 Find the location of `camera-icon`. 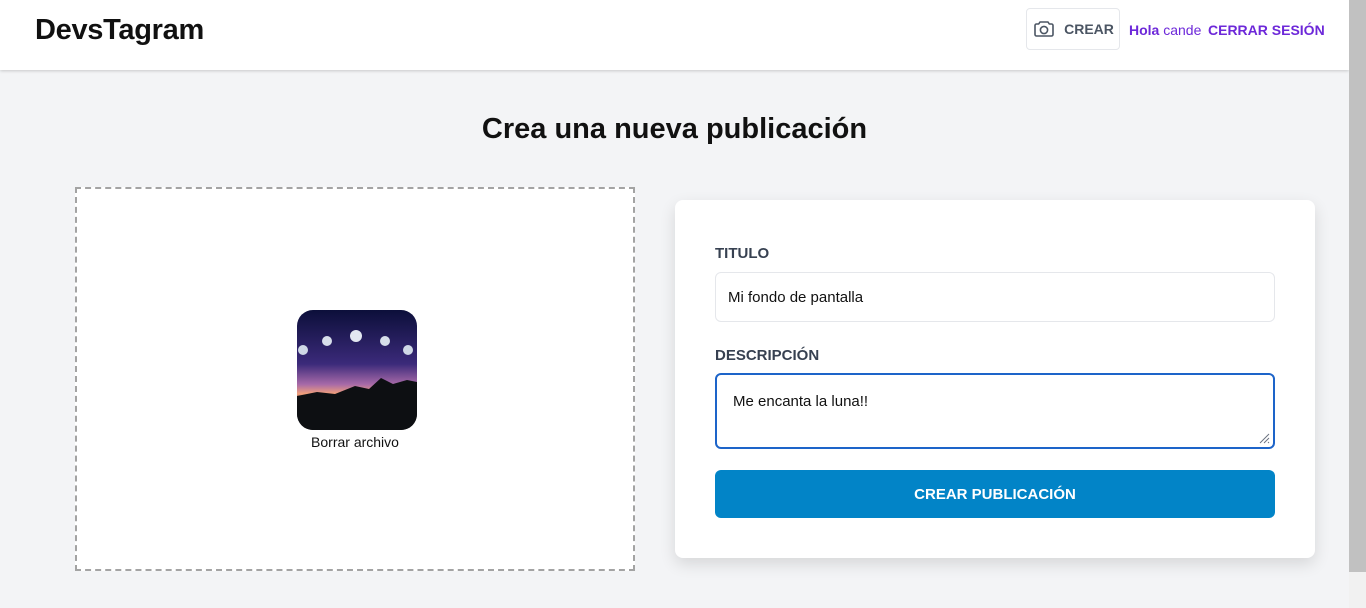

camera-icon is located at coordinates (1044, 29).